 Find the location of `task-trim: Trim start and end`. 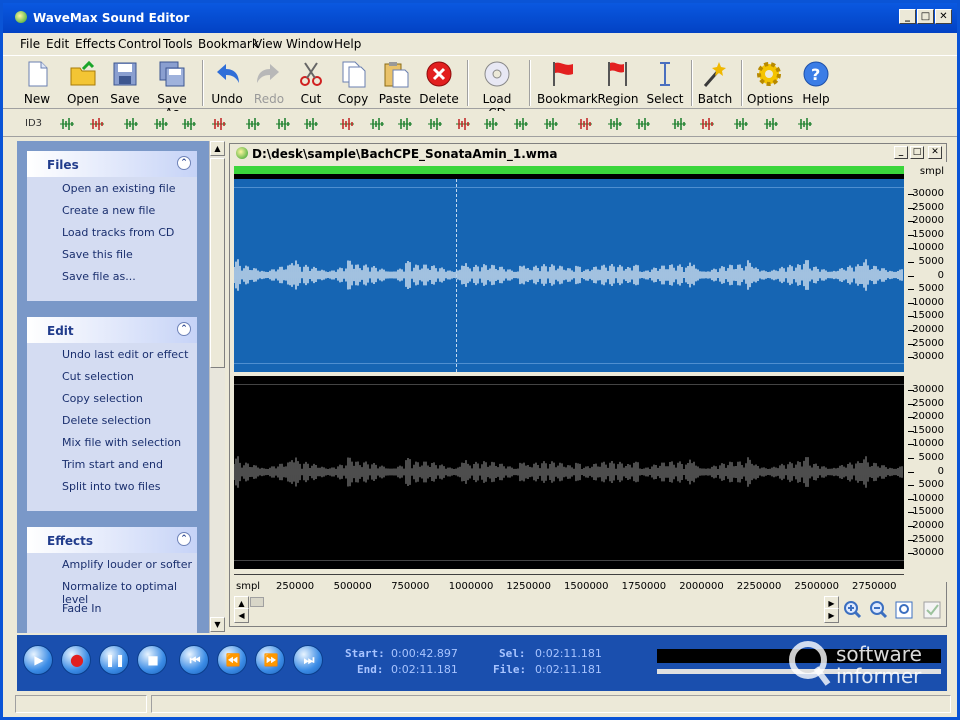

task-trim: Trim start and end is located at coordinates (112, 464).